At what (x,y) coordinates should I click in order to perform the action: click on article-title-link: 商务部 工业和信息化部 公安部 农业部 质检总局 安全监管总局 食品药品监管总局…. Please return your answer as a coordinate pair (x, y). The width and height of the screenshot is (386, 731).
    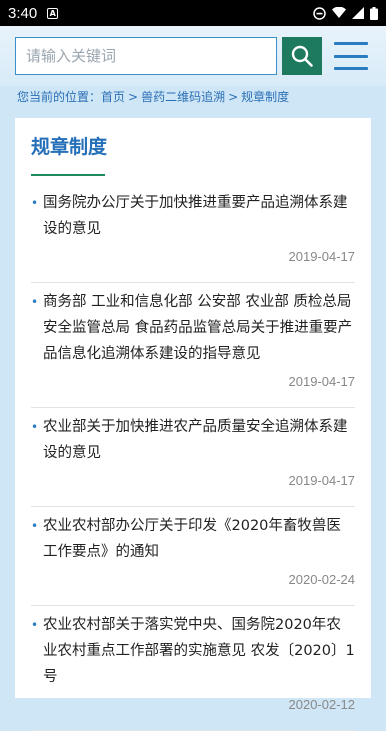
    Looking at the image, I should click on (199, 328).